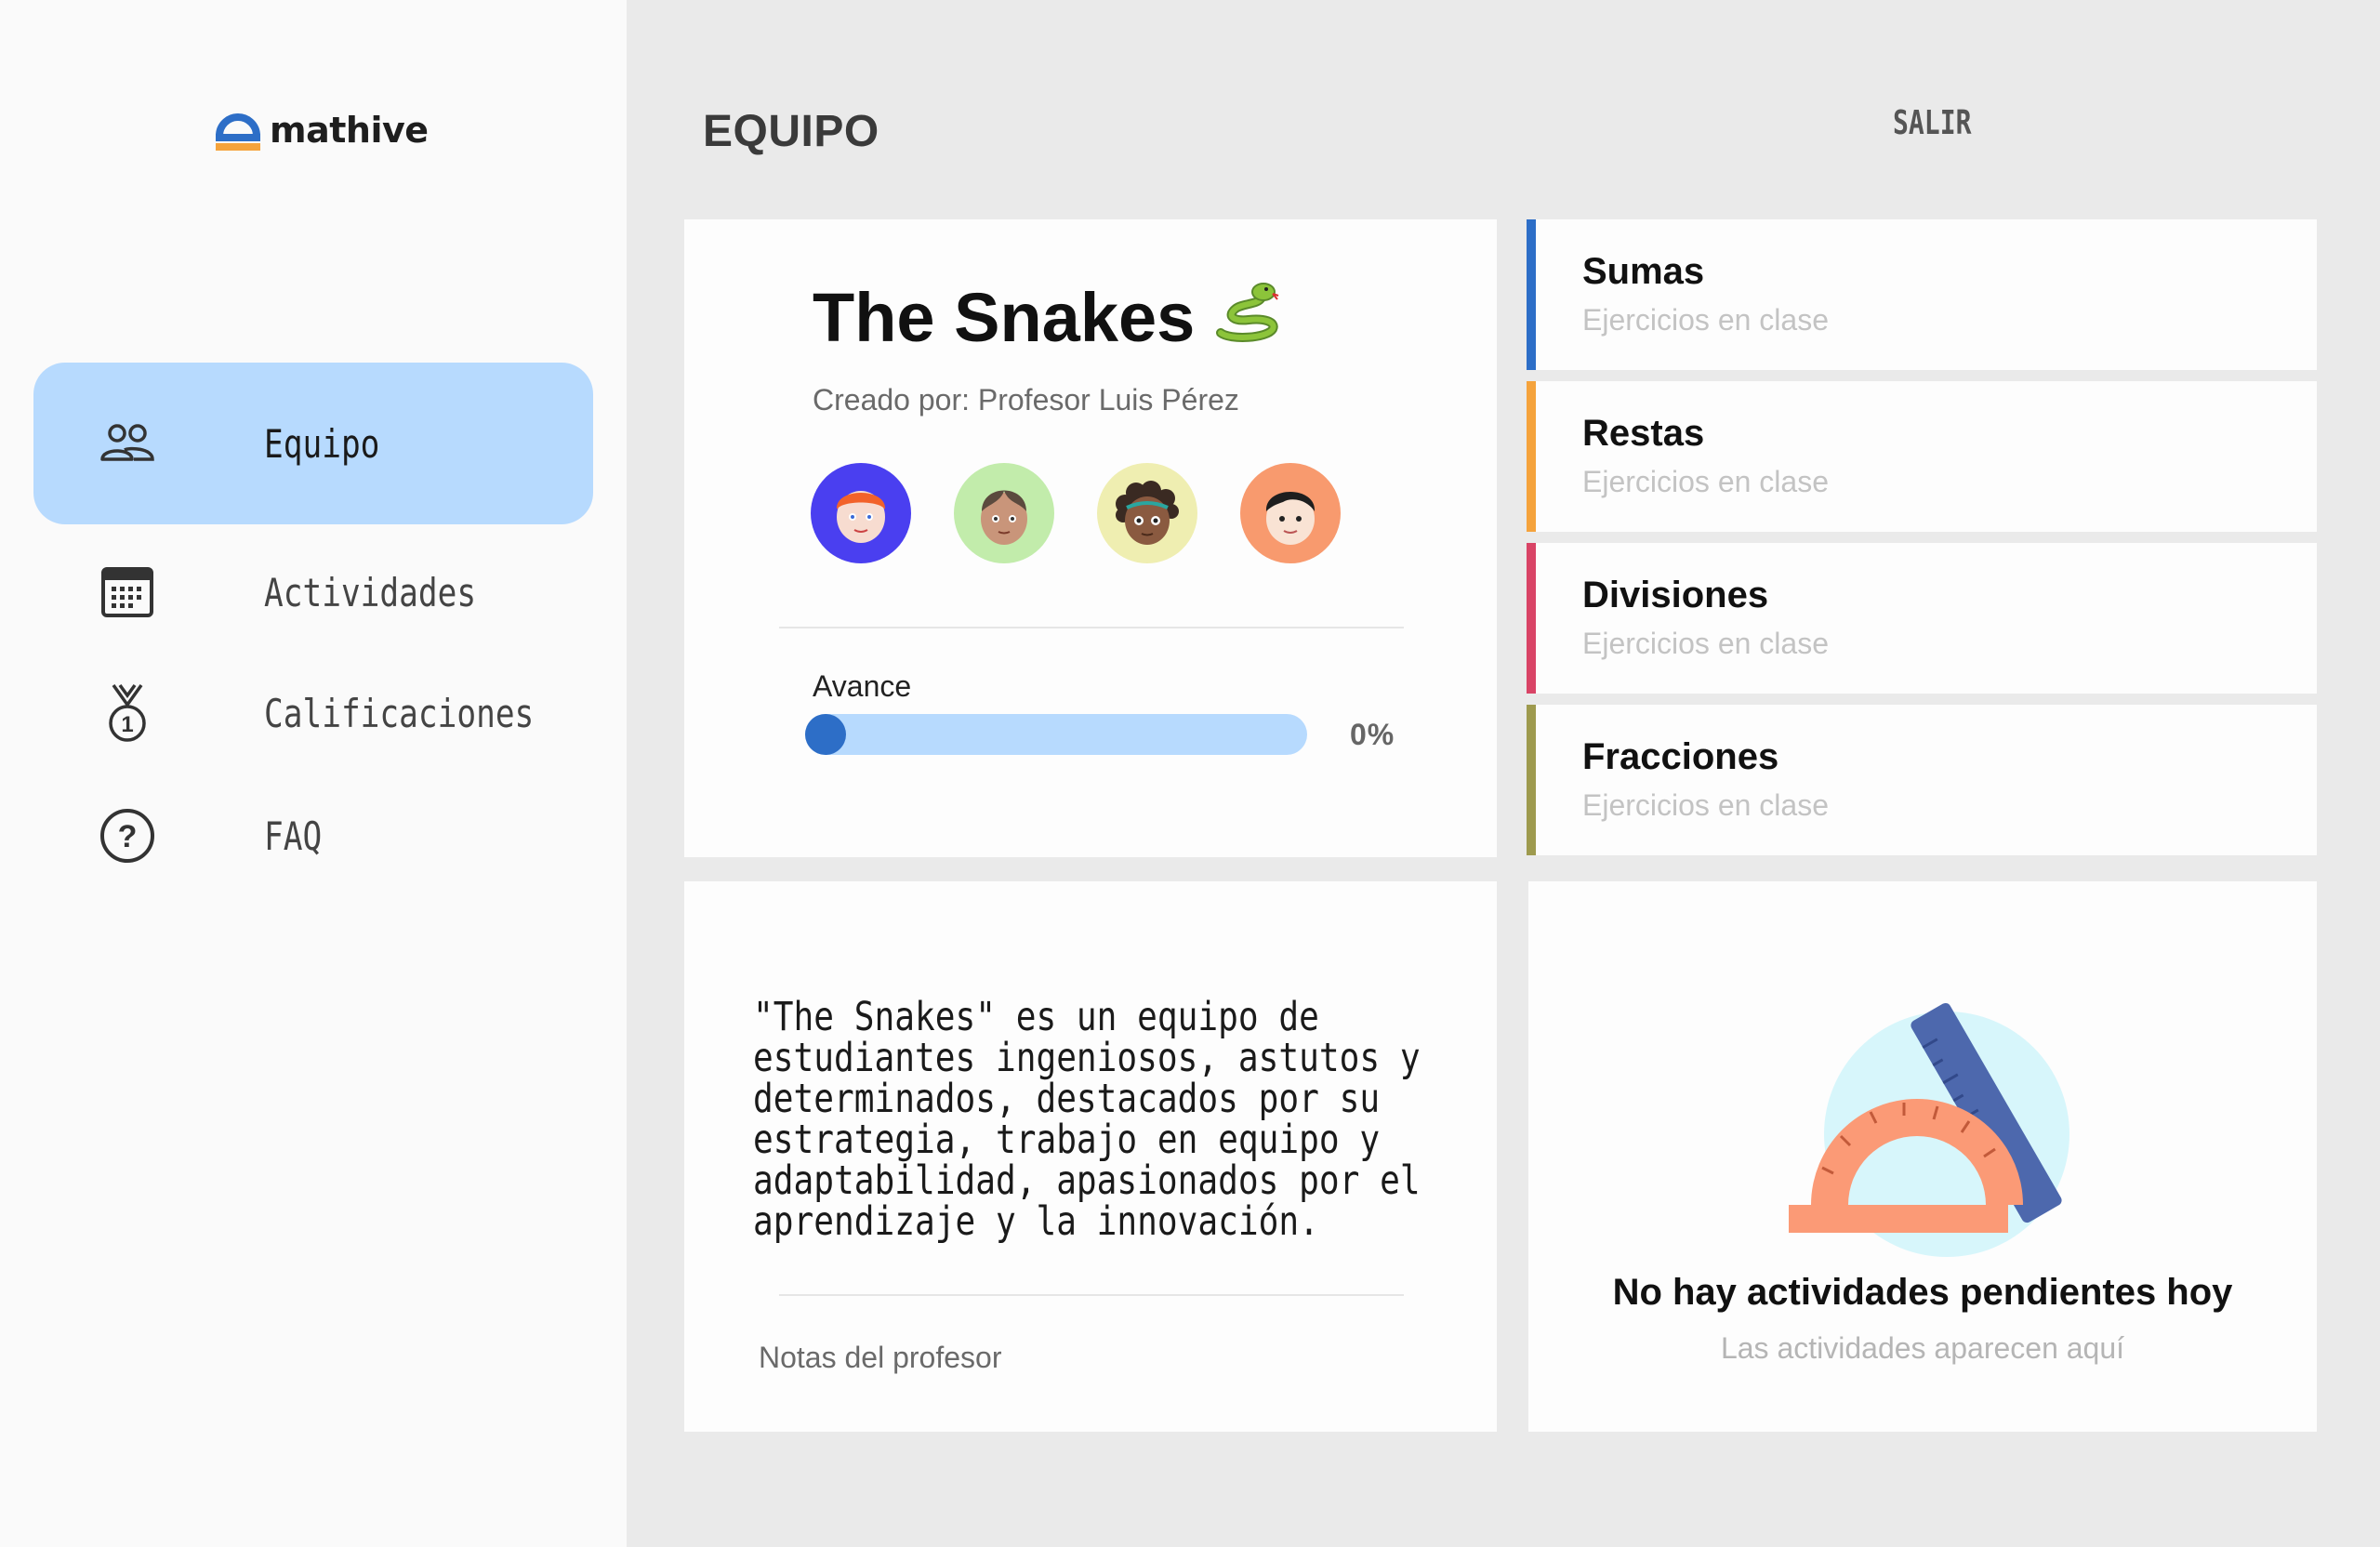 The image size is (2380, 1547). What do you see at coordinates (862, 686) in the screenshot?
I see `progress-label: Avance` at bounding box center [862, 686].